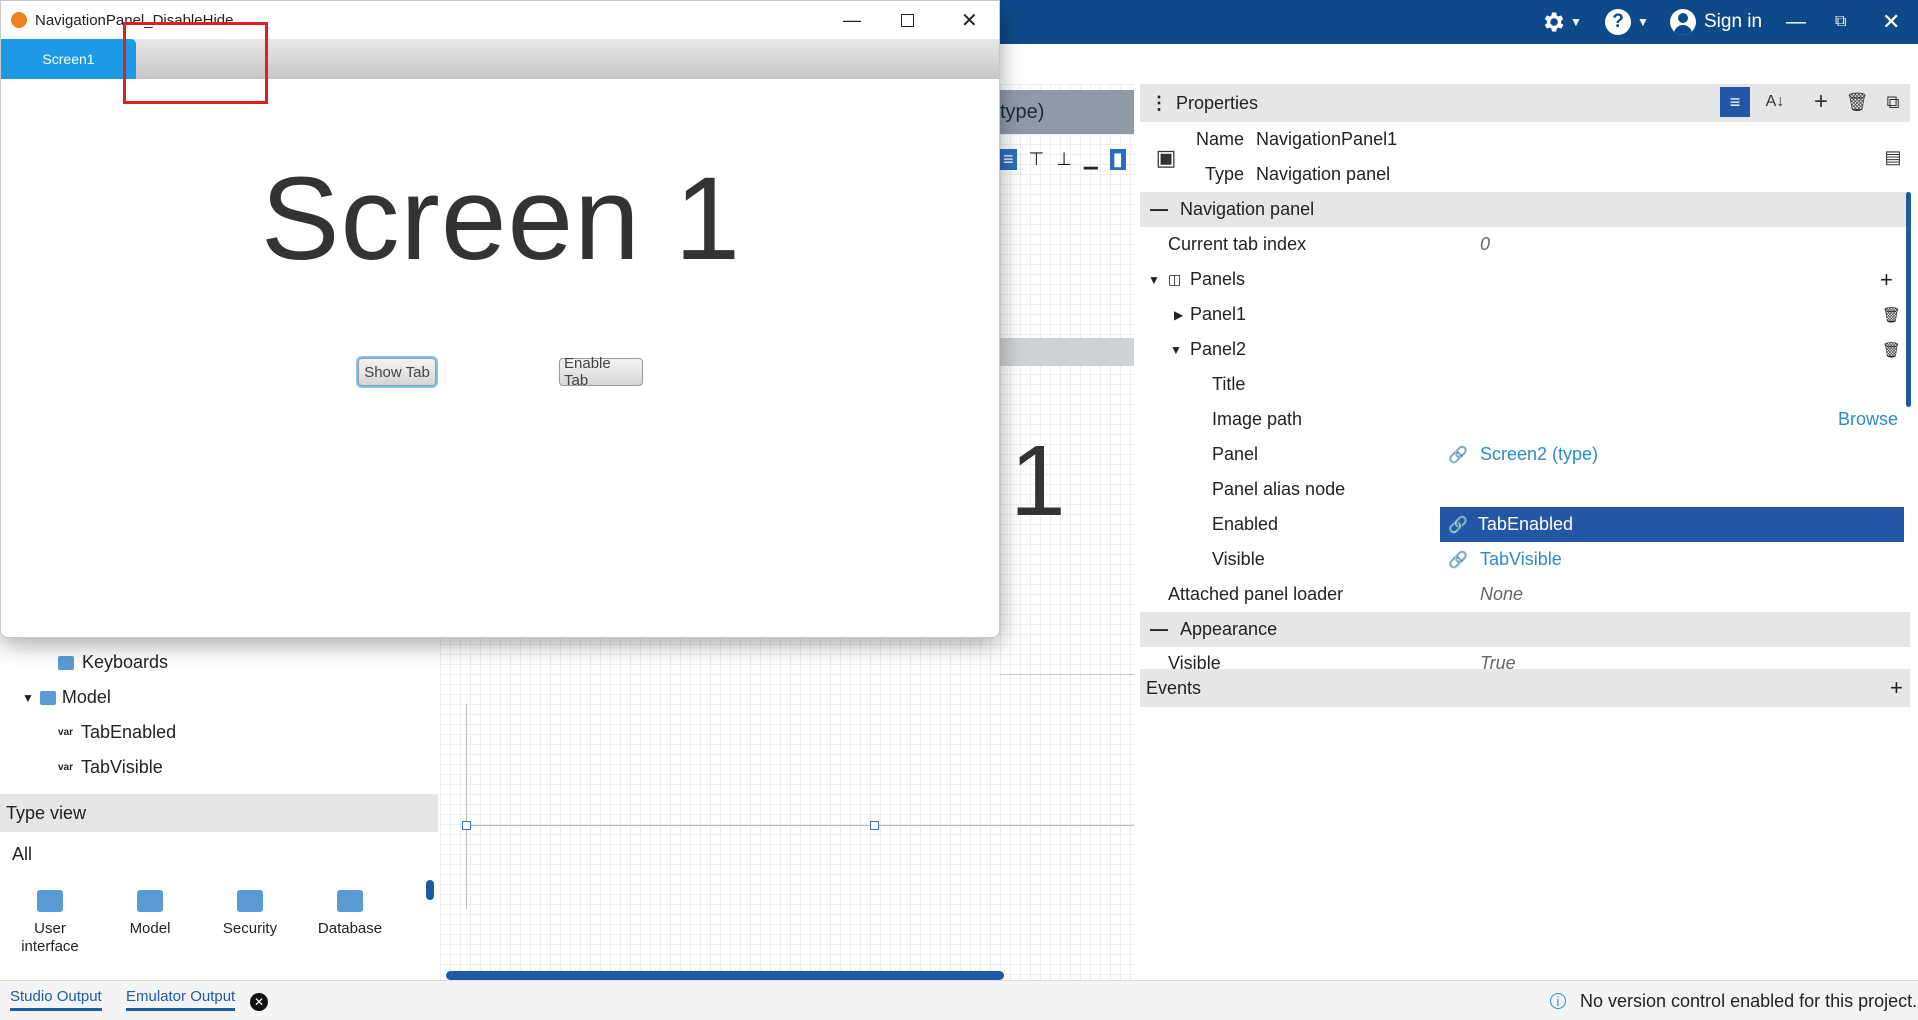  I want to click on model-icon, so click(150, 901).